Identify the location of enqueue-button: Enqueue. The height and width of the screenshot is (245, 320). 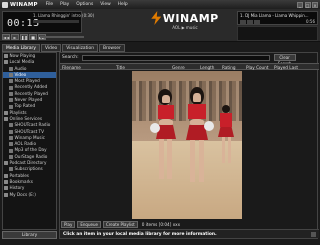
(89, 224).